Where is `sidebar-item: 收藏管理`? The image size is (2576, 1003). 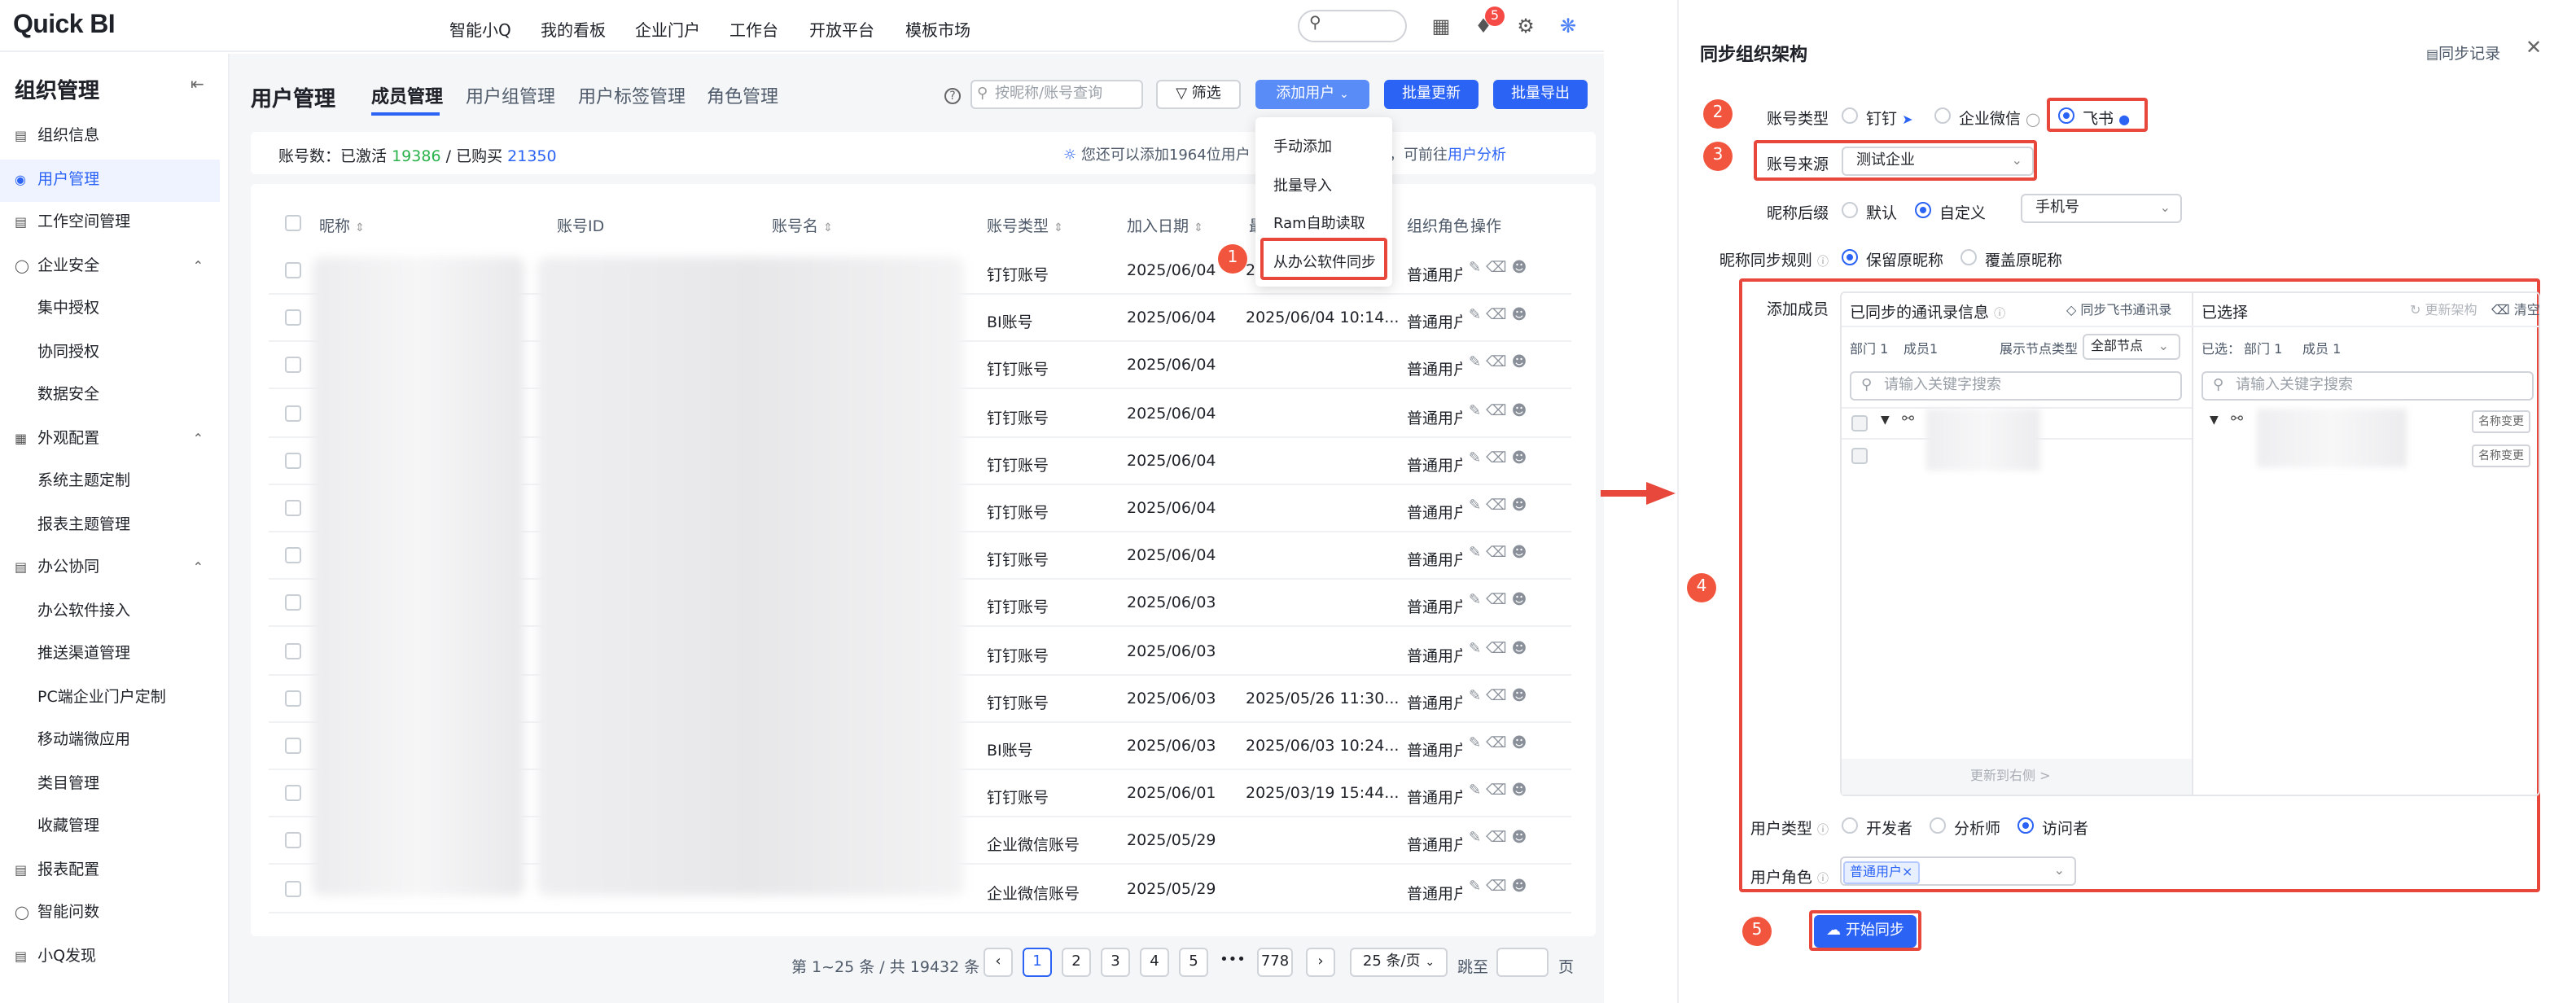 sidebar-item: 收藏管理 is located at coordinates (110, 827).